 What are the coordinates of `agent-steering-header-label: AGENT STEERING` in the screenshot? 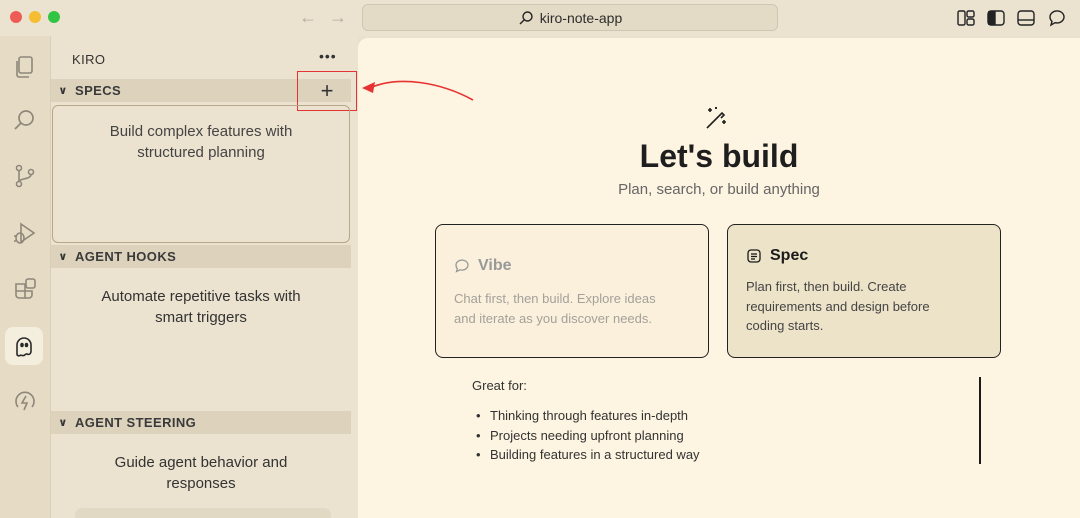 It's located at (136, 422).